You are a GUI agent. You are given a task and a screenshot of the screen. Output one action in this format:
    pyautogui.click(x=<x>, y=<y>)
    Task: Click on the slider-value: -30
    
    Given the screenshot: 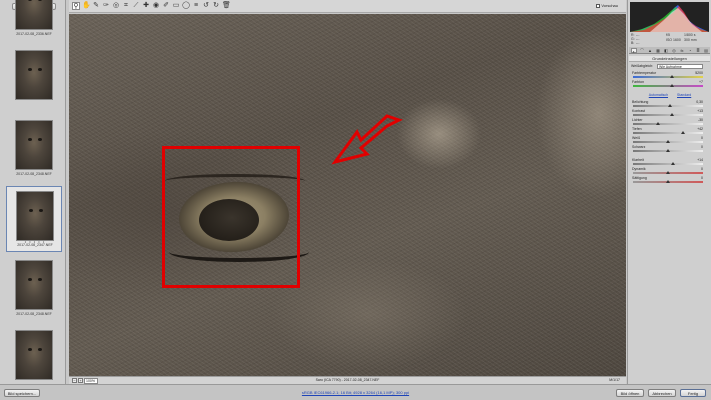 What is the action you would take?
    pyautogui.click(x=700, y=120)
    